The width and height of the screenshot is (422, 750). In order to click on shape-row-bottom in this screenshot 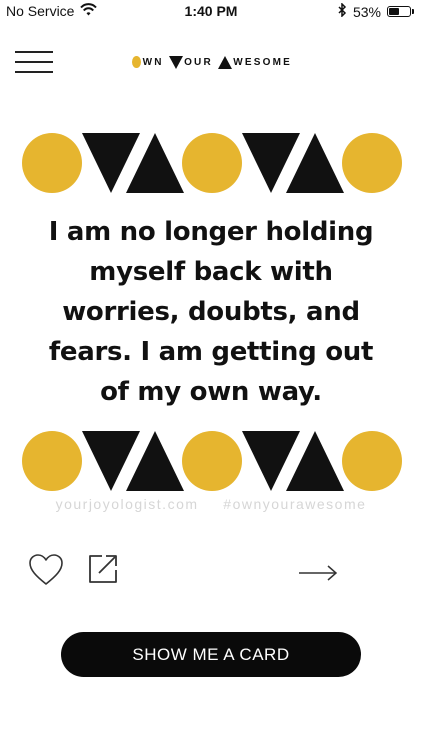, I will do `click(212, 461)`.